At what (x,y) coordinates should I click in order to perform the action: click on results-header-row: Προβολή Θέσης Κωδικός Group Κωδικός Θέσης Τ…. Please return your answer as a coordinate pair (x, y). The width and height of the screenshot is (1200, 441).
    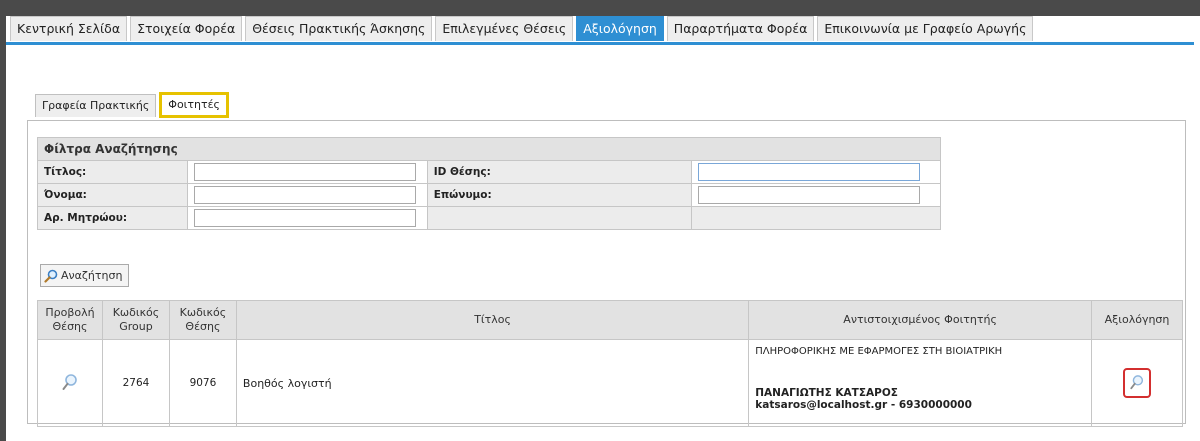
    Looking at the image, I should click on (610, 320).